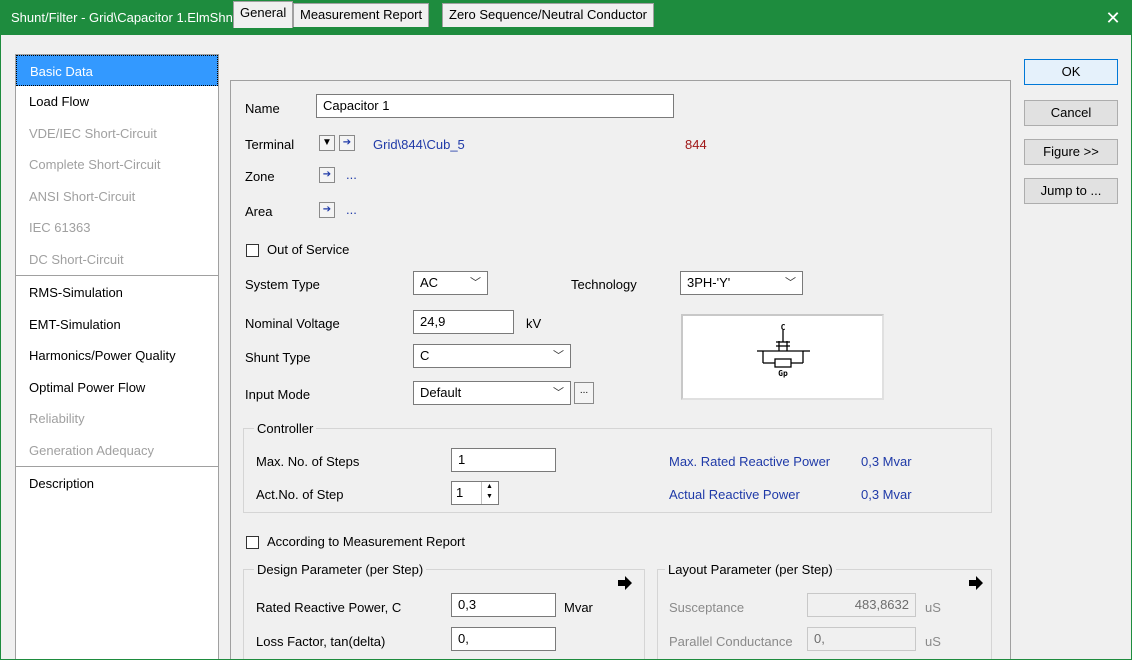 The image size is (1132, 660). Describe the element at coordinates (750, 461) in the screenshot. I see `max-rated-reactive-label: Max. Rated Reactive Power` at that location.